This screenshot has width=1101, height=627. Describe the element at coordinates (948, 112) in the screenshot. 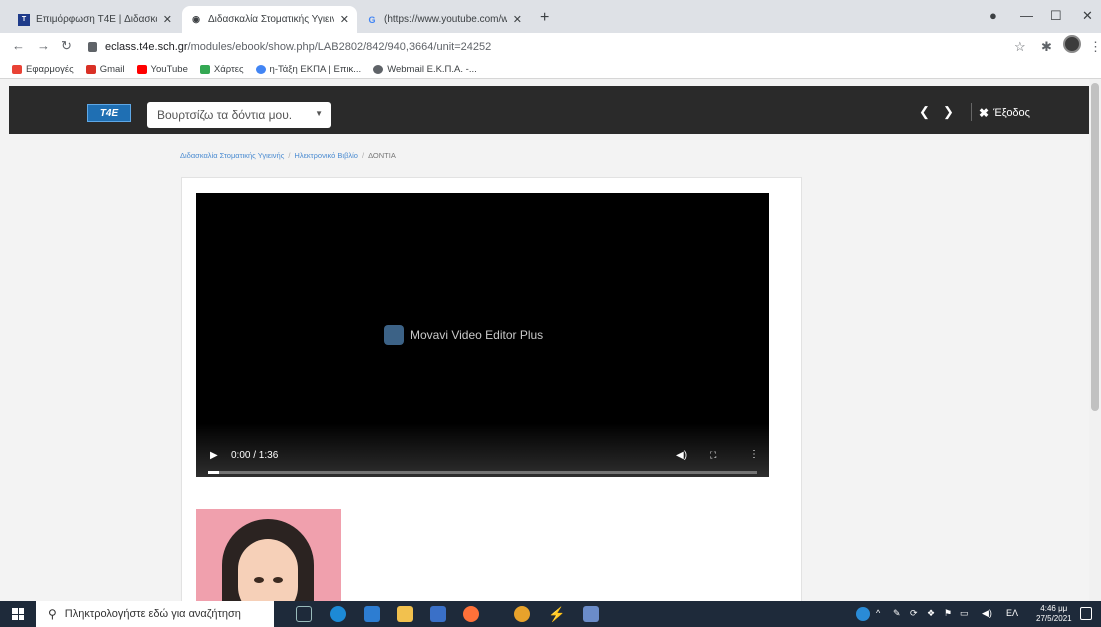

I see `next-icon: ❯` at that location.